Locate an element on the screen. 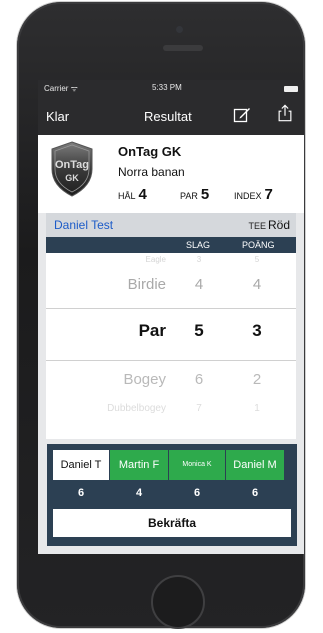  logo-text-gk: GK is located at coordinates (72, 178).